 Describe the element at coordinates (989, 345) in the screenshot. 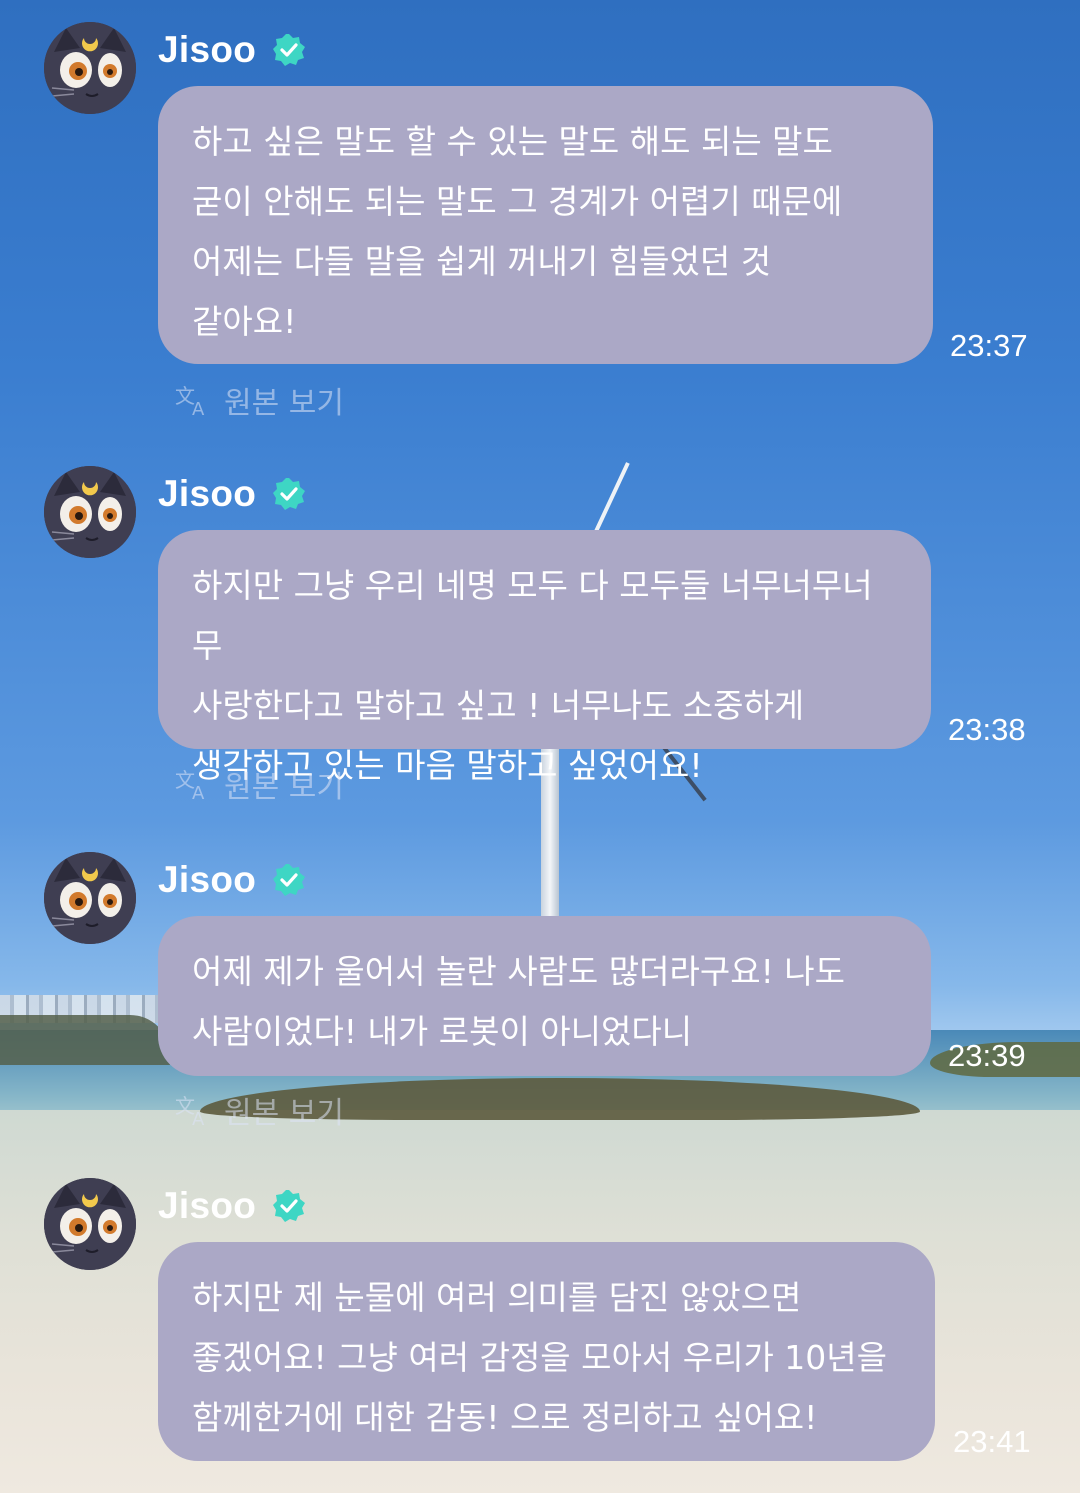

I see `message-timestamp: 23:37` at that location.